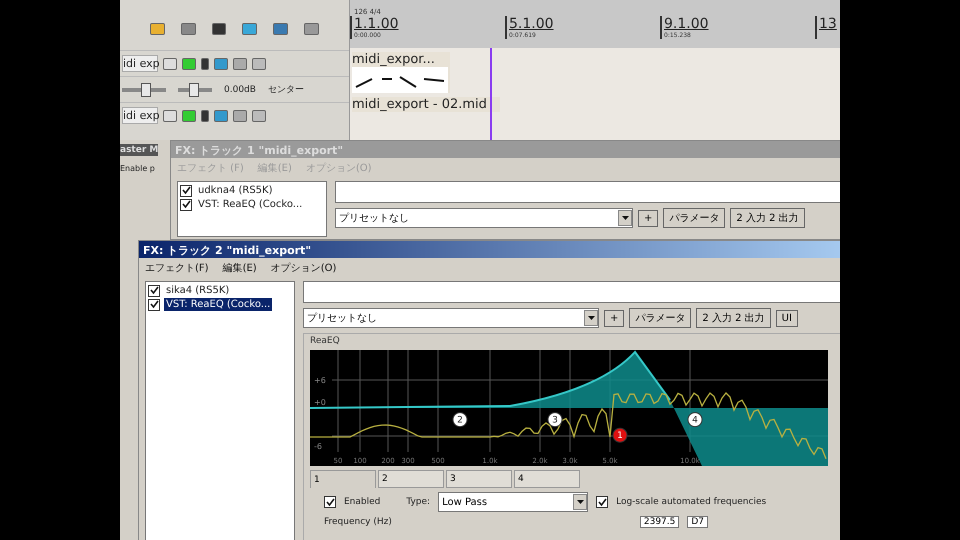  What do you see at coordinates (325, 341) in the screenshot?
I see `group-label: ReaEQ` at bounding box center [325, 341].